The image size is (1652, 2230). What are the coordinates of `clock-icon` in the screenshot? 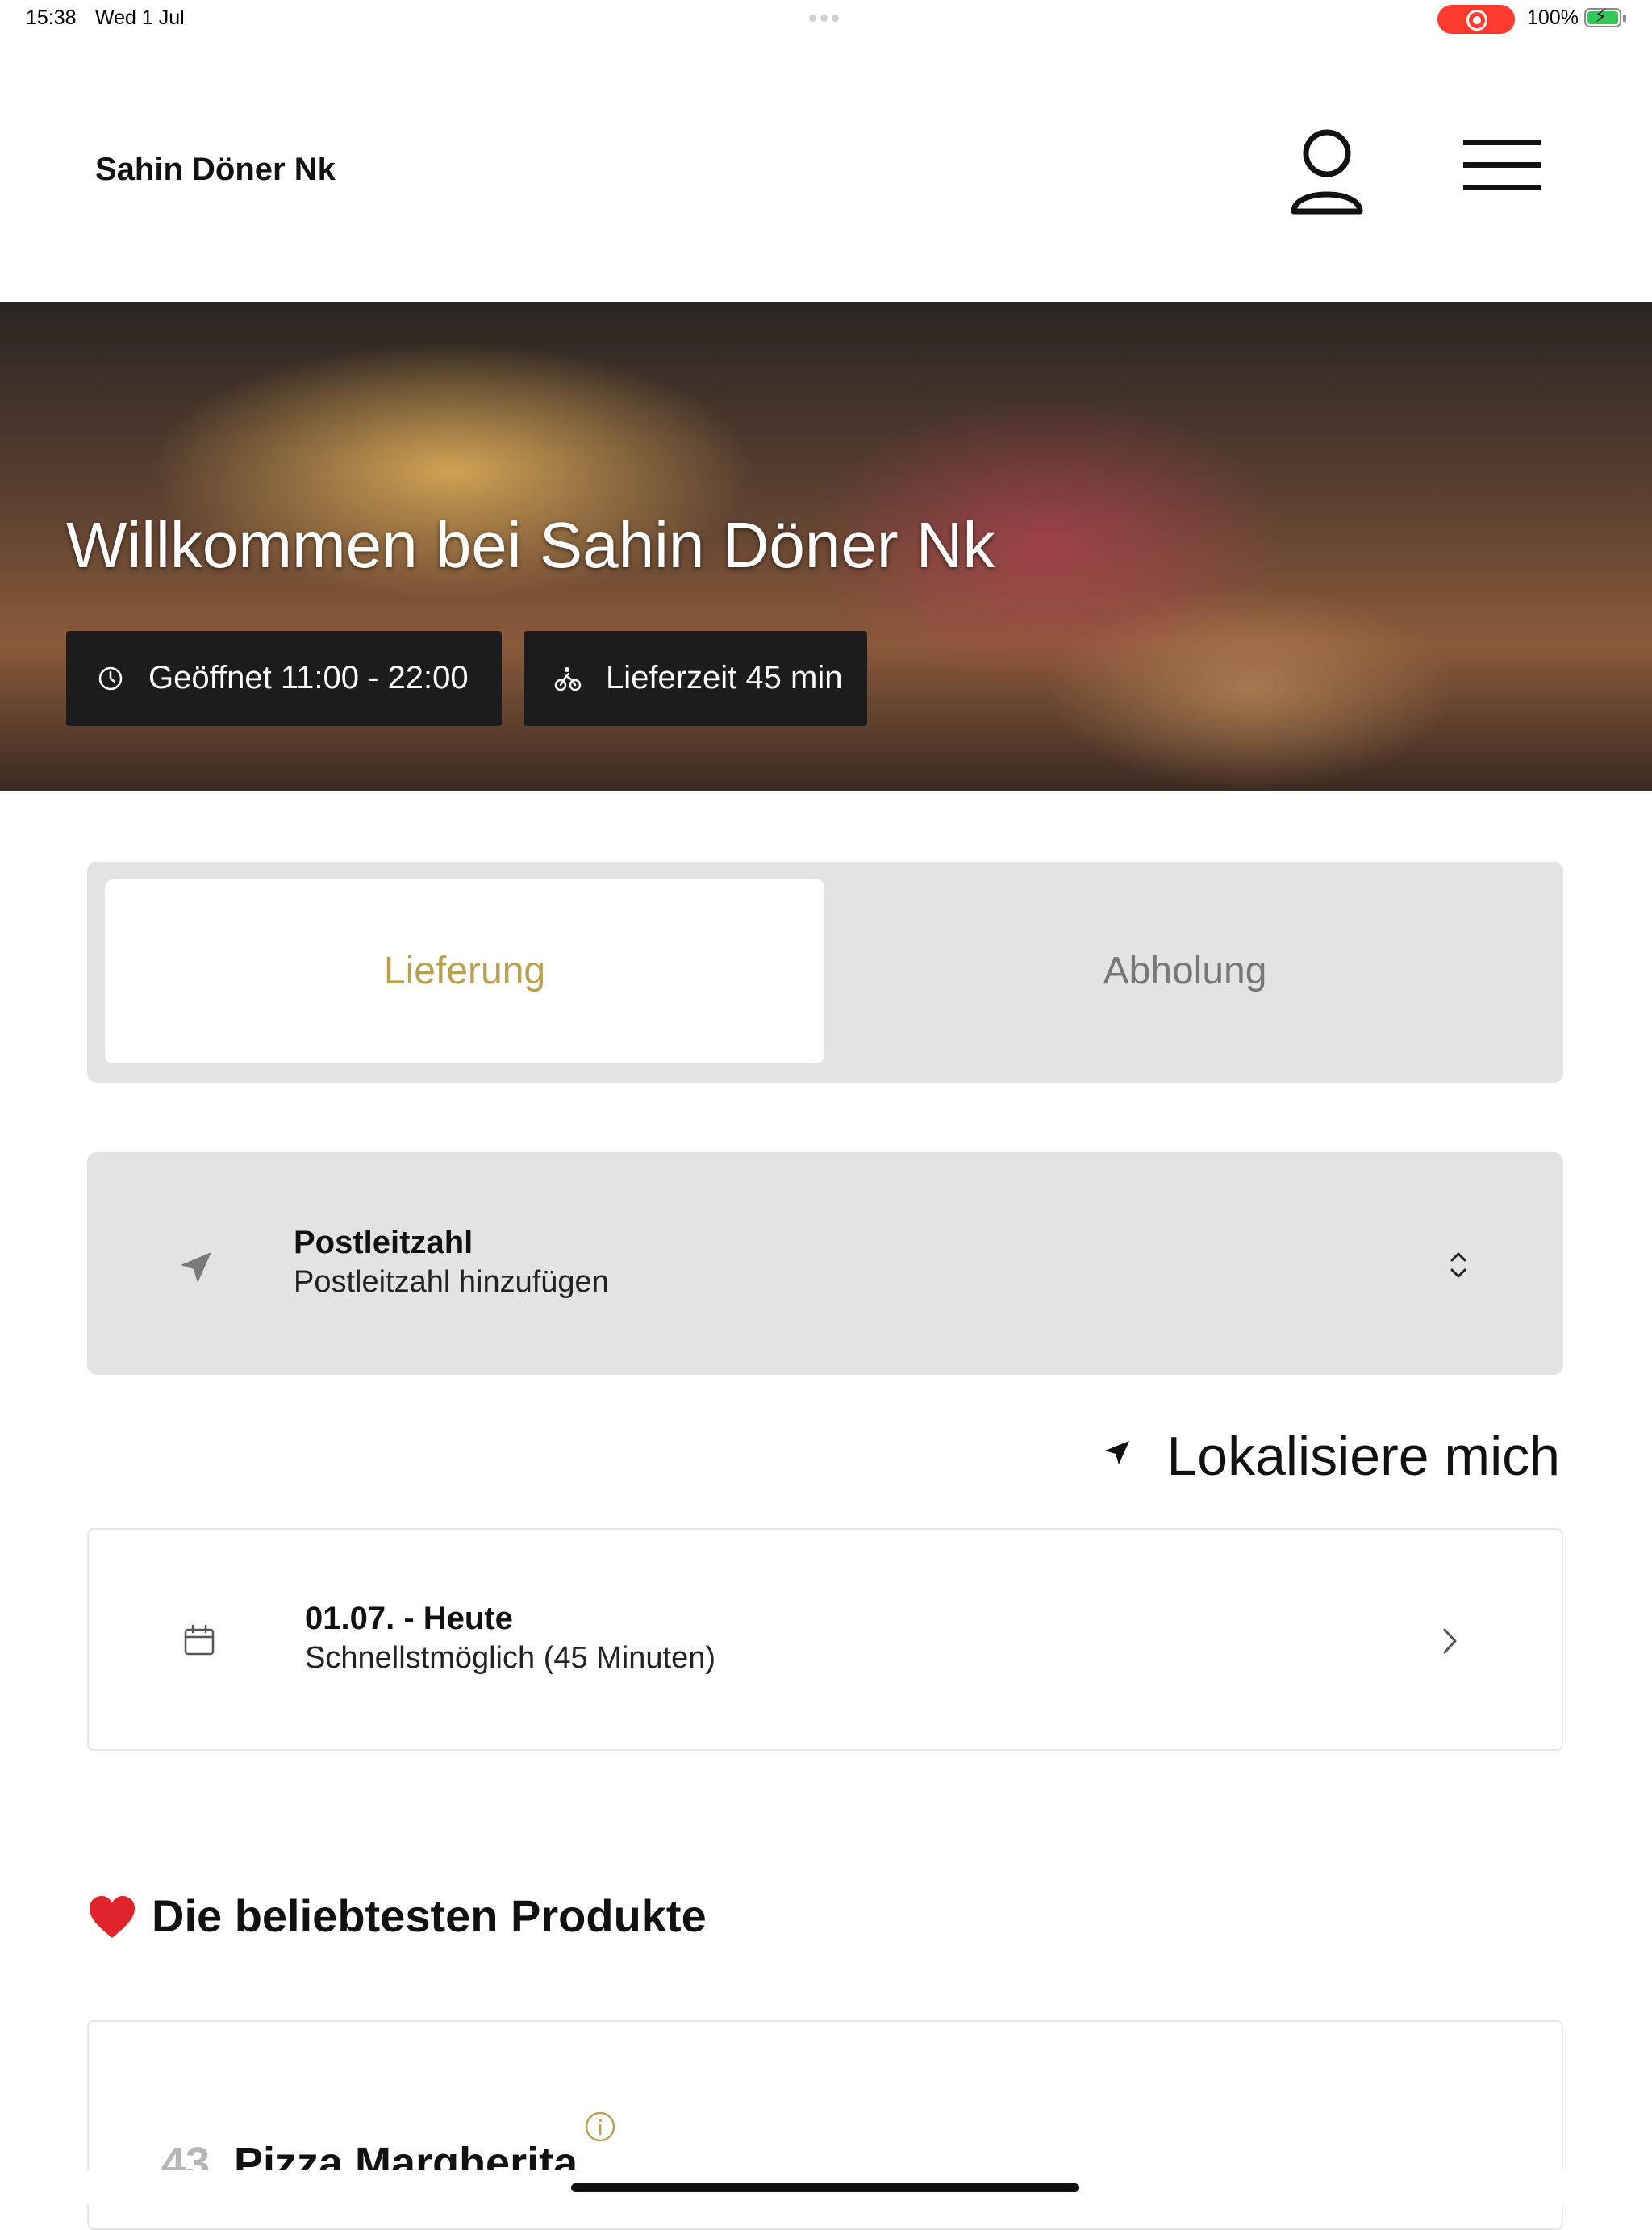 It's located at (110, 678).